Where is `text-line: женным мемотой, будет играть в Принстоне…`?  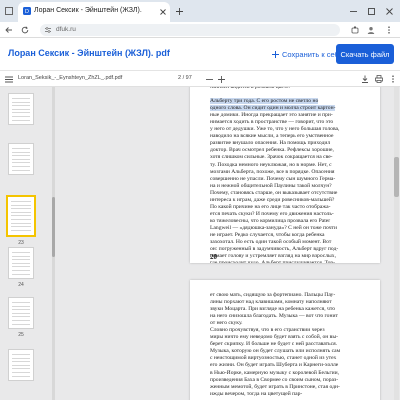
text-line: женным мемотой, будет играть в Принстоне… is located at coordinates (275, 386).